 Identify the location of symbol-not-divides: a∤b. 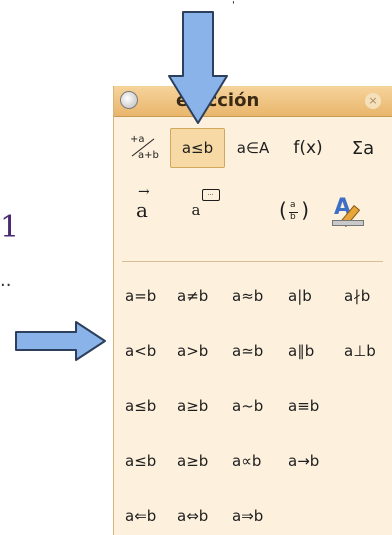
(357, 296).